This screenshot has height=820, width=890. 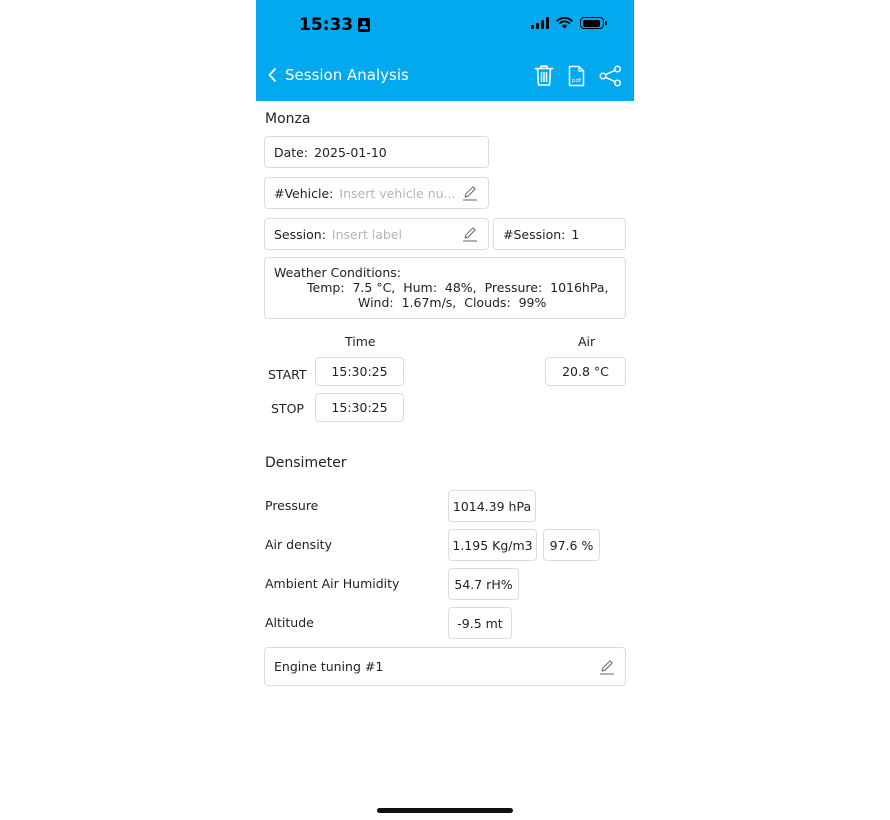 I want to click on altitude-label: Altitude, so click(x=289, y=622).